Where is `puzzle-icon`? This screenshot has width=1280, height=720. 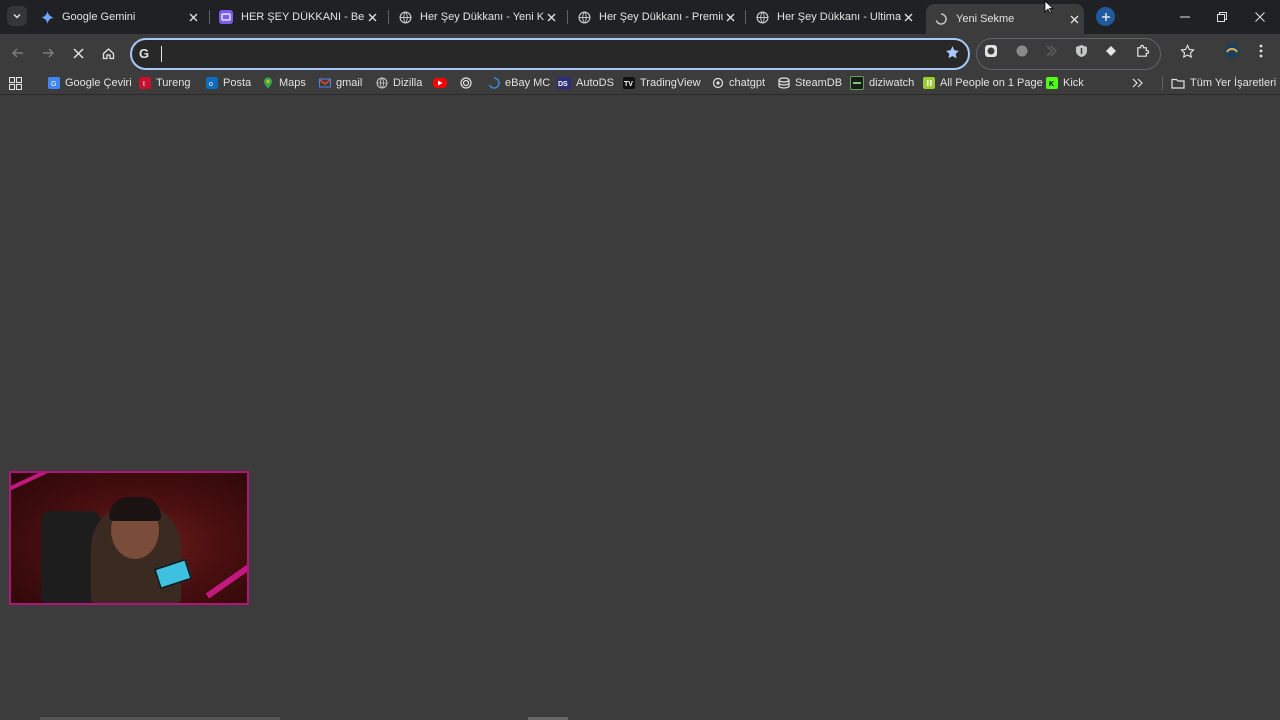
puzzle-icon is located at coordinates (1142, 51).